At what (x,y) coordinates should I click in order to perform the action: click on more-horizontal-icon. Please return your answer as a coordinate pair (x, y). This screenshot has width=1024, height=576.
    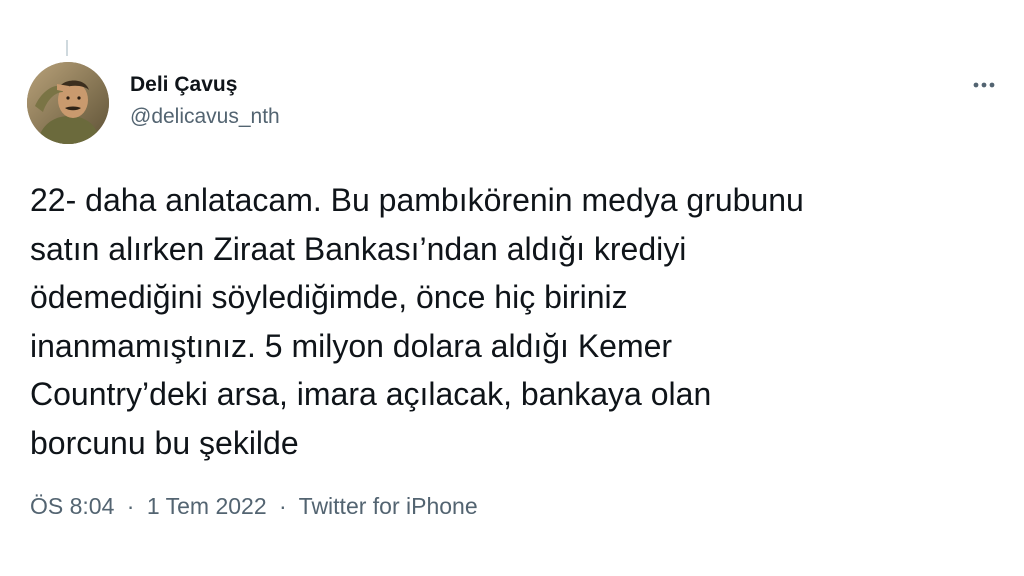
    Looking at the image, I should click on (984, 85).